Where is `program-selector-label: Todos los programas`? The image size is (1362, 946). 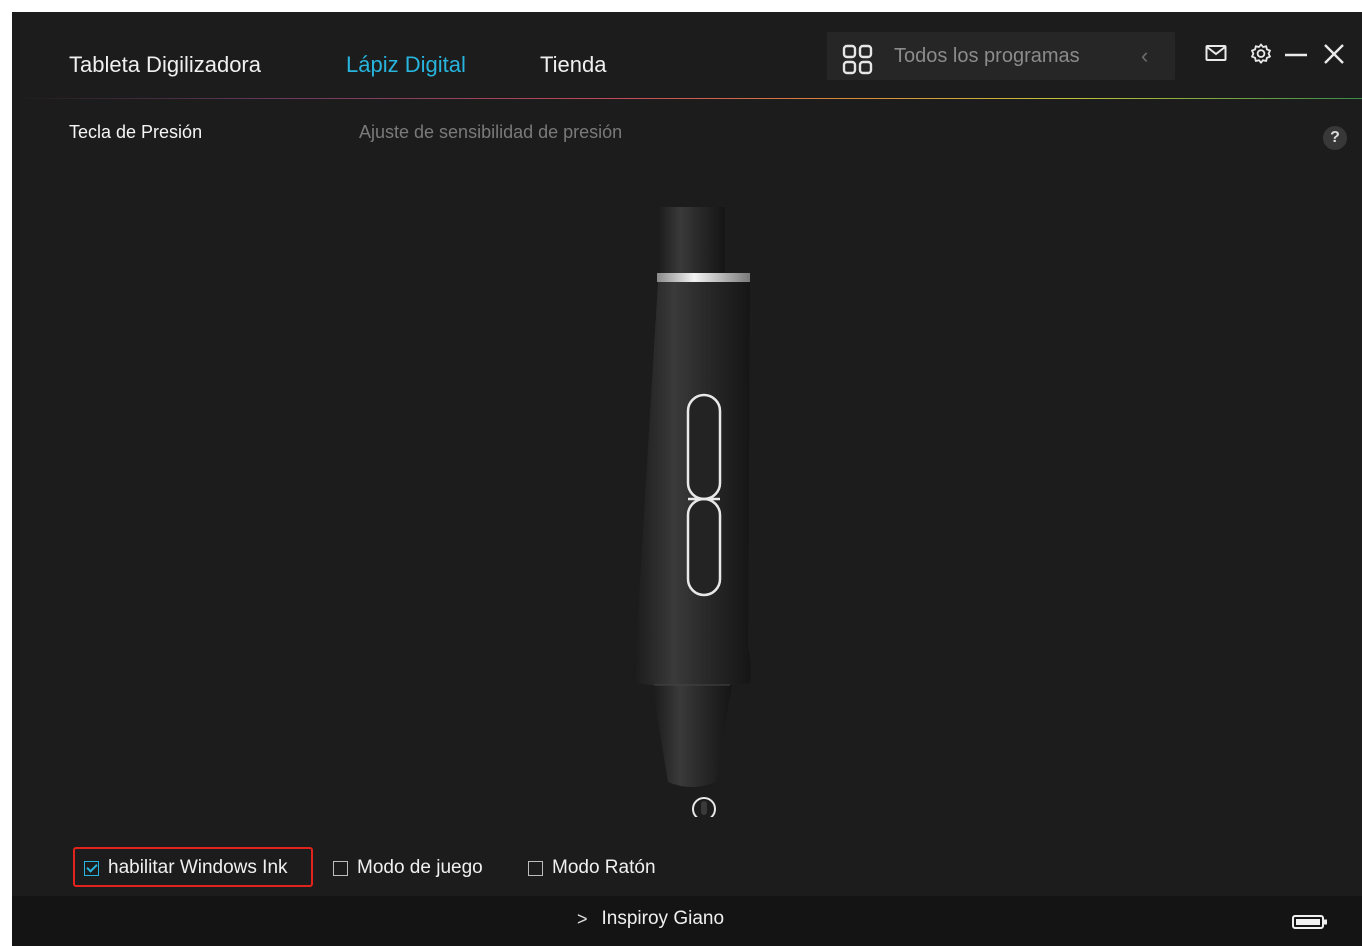
program-selector-label: Todos los programas is located at coordinates (987, 56).